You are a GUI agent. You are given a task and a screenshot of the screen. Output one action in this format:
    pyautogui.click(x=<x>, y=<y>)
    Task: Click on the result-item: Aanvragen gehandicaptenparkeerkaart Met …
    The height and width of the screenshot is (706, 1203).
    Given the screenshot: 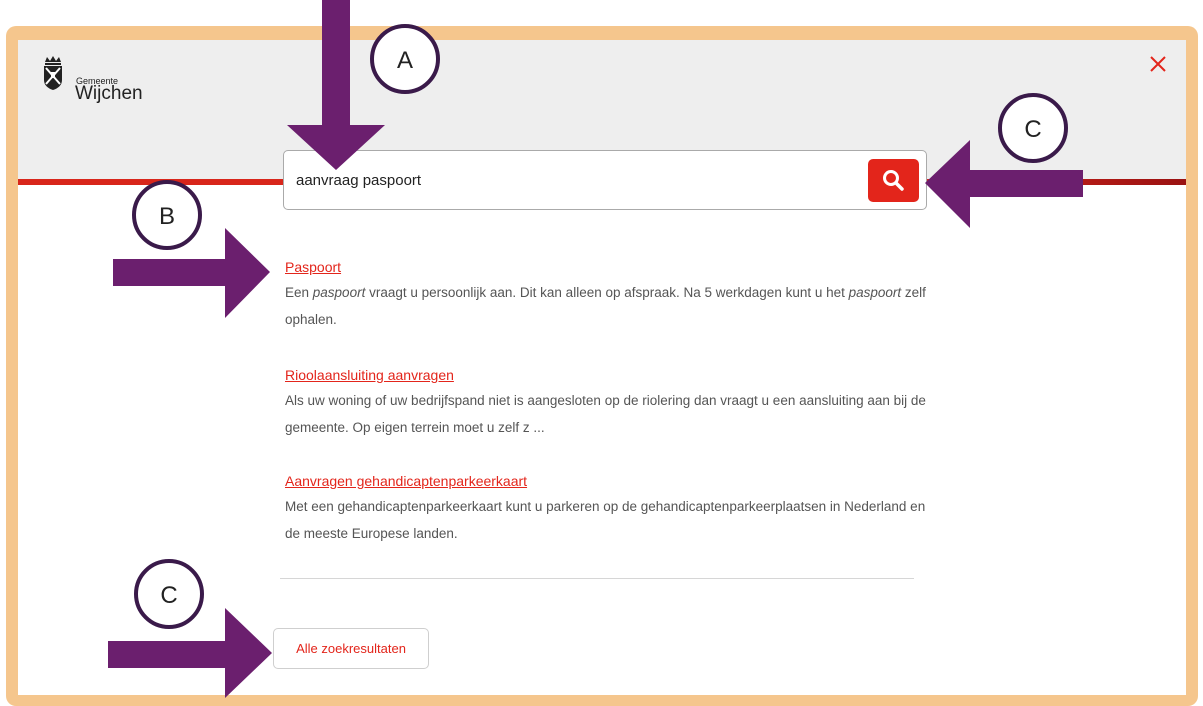 What is the action you would take?
    pyautogui.click(x=610, y=509)
    